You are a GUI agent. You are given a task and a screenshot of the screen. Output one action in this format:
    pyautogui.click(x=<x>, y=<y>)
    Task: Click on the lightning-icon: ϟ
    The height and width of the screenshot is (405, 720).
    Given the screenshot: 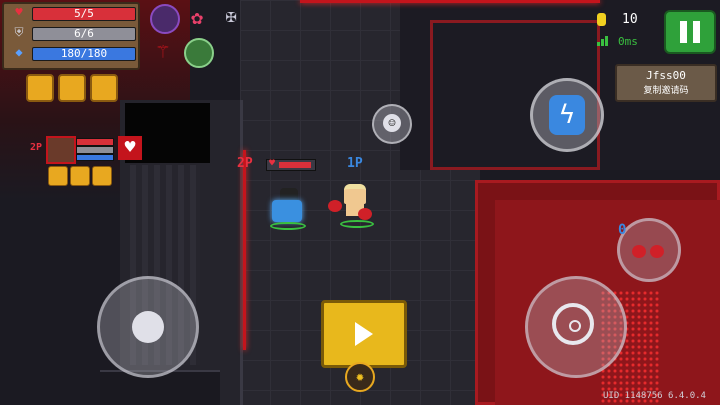 What is the action you would take?
    pyautogui.click(x=567, y=115)
    